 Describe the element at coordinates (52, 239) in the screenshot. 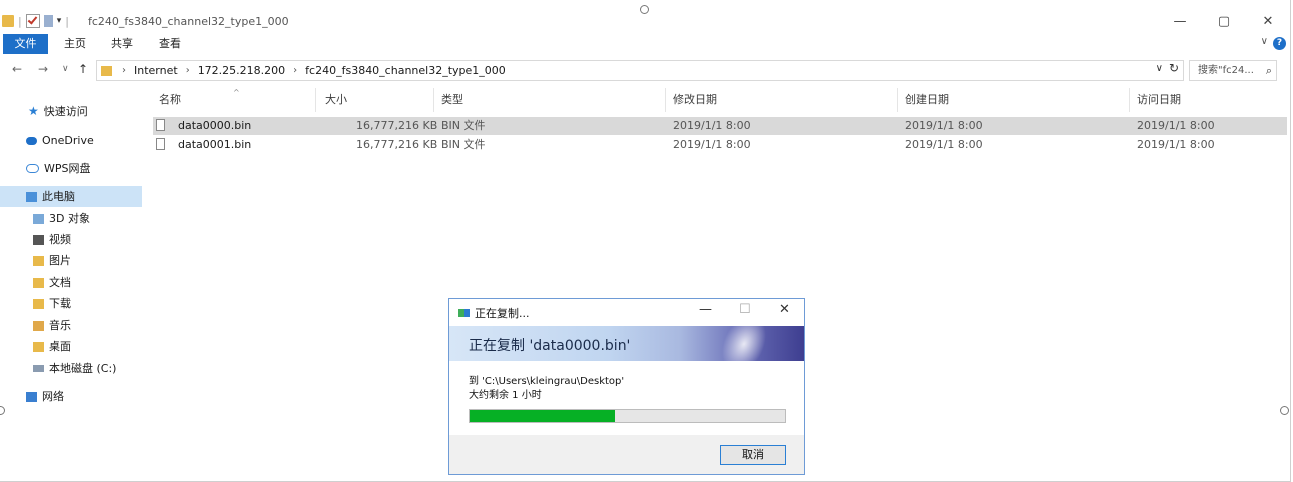

I see `sidebar-item-videos: 视频` at that location.